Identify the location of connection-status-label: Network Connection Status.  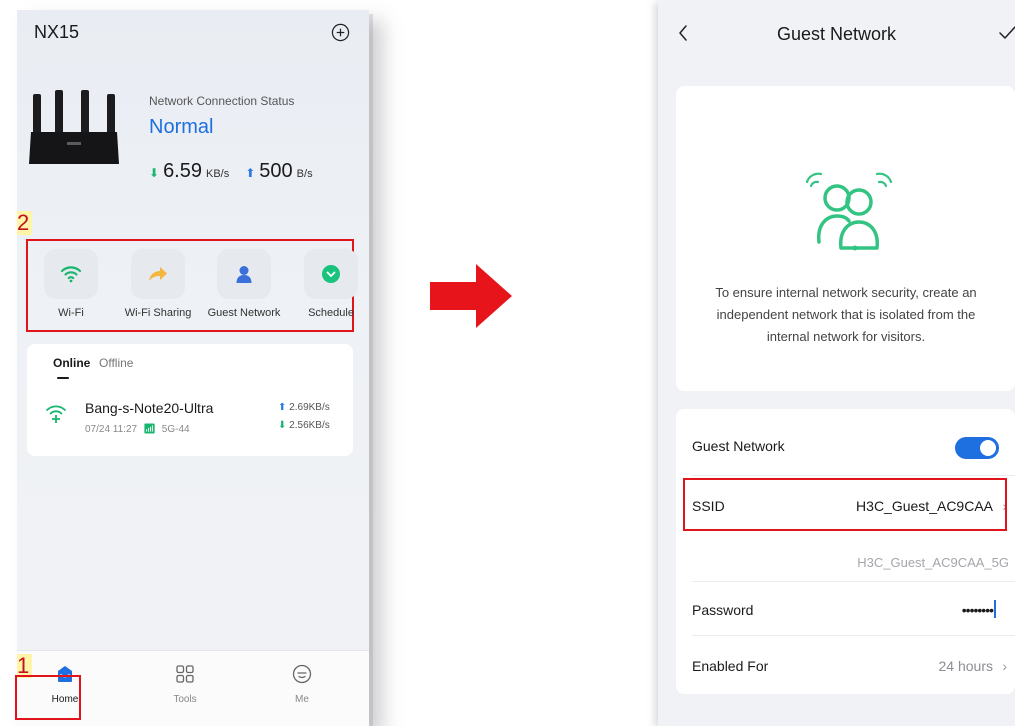
(222, 101).